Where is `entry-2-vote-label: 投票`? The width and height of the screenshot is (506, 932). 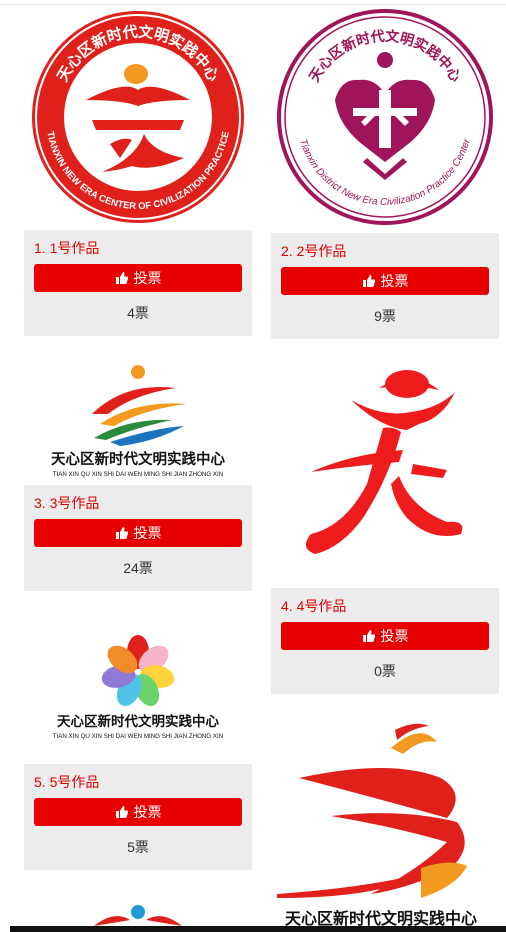
entry-2-vote-label: 投票 is located at coordinates (394, 281).